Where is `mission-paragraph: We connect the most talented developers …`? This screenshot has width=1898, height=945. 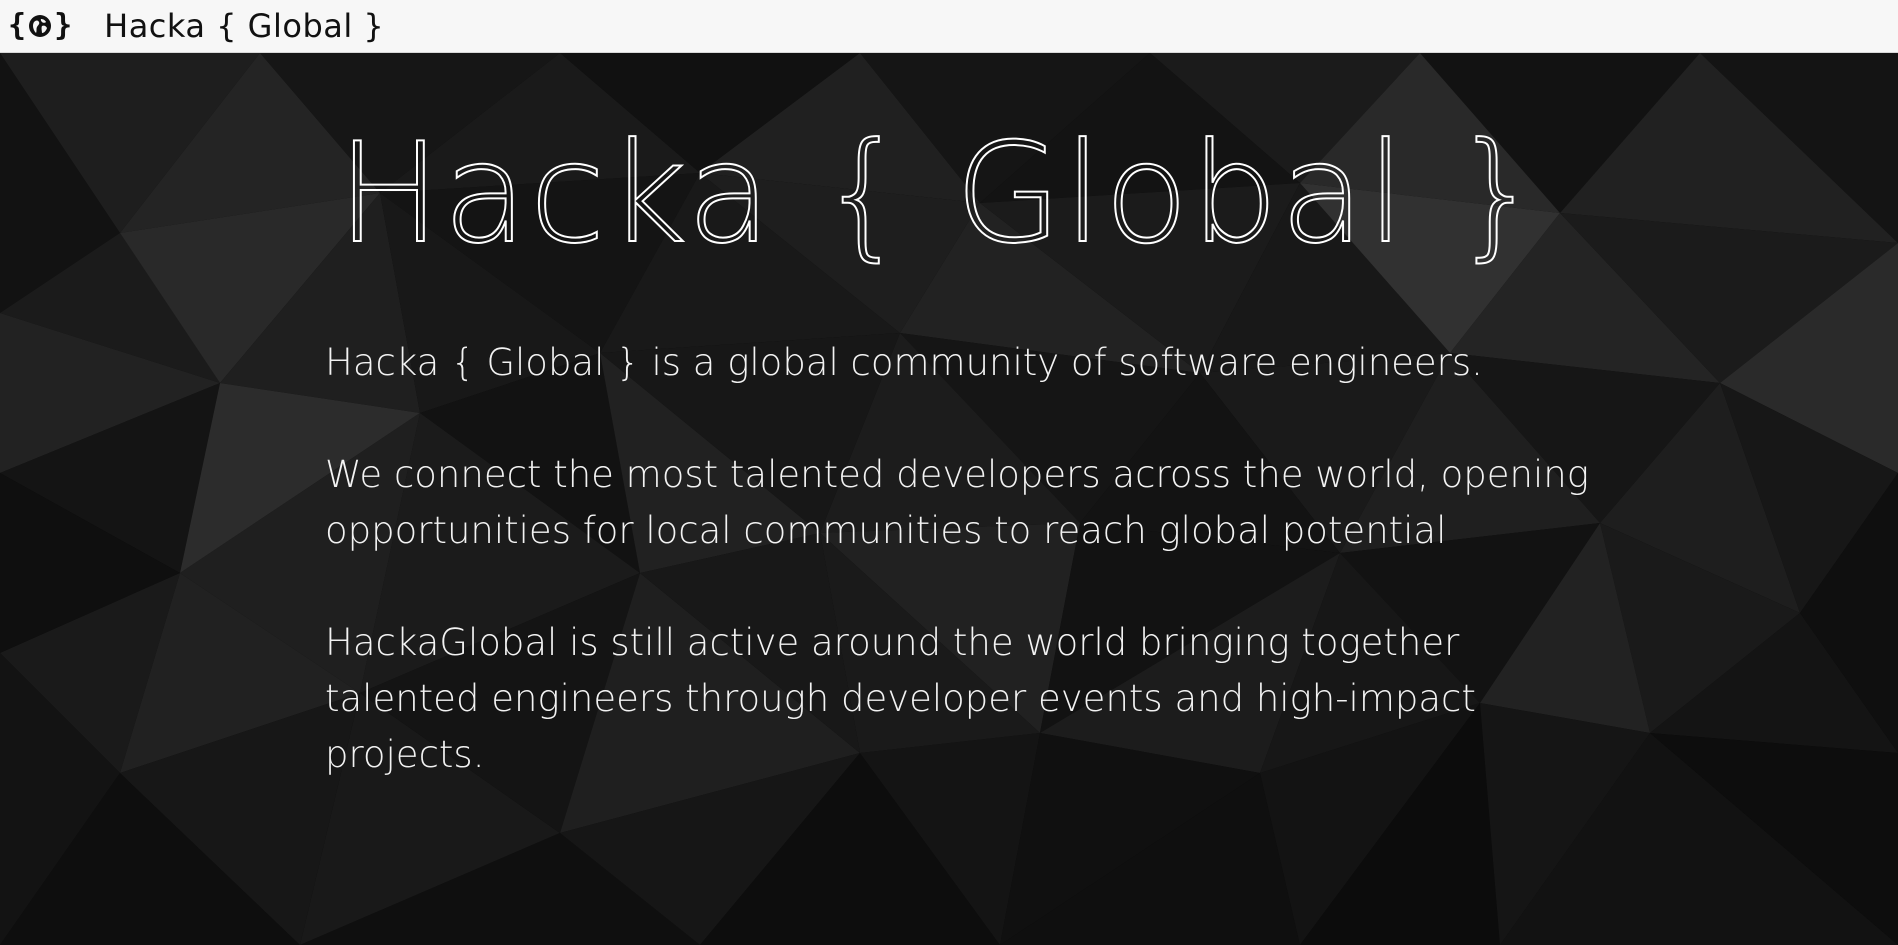
mission-paragraph: We connect the most talented developers … is located at coordinates (957, 502).